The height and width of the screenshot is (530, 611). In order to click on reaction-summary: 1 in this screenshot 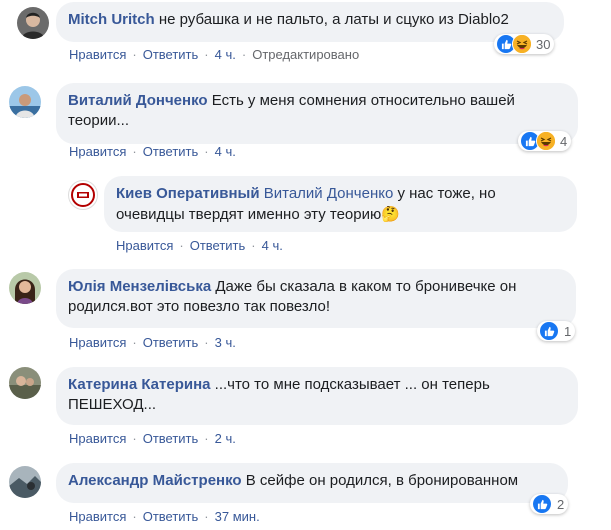, I will do `click(556, 331)`.